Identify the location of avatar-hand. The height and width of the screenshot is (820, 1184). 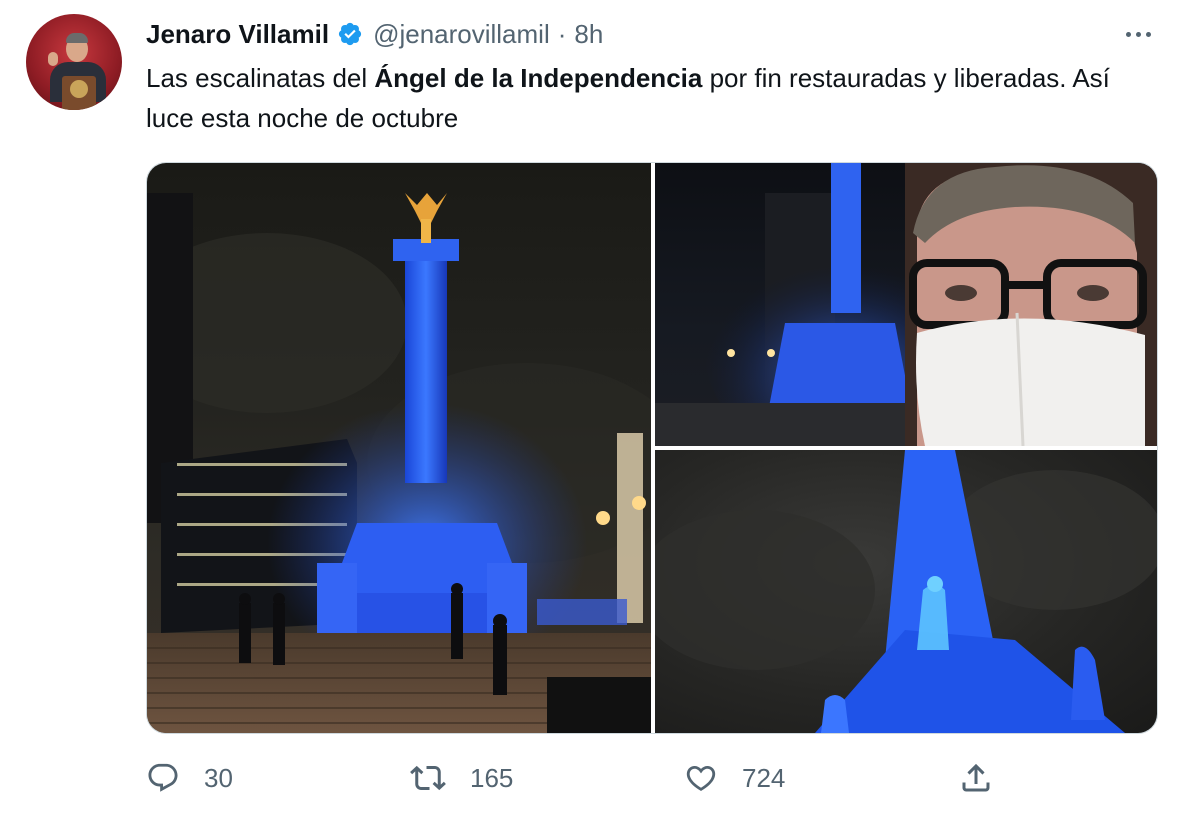
(53, 59).